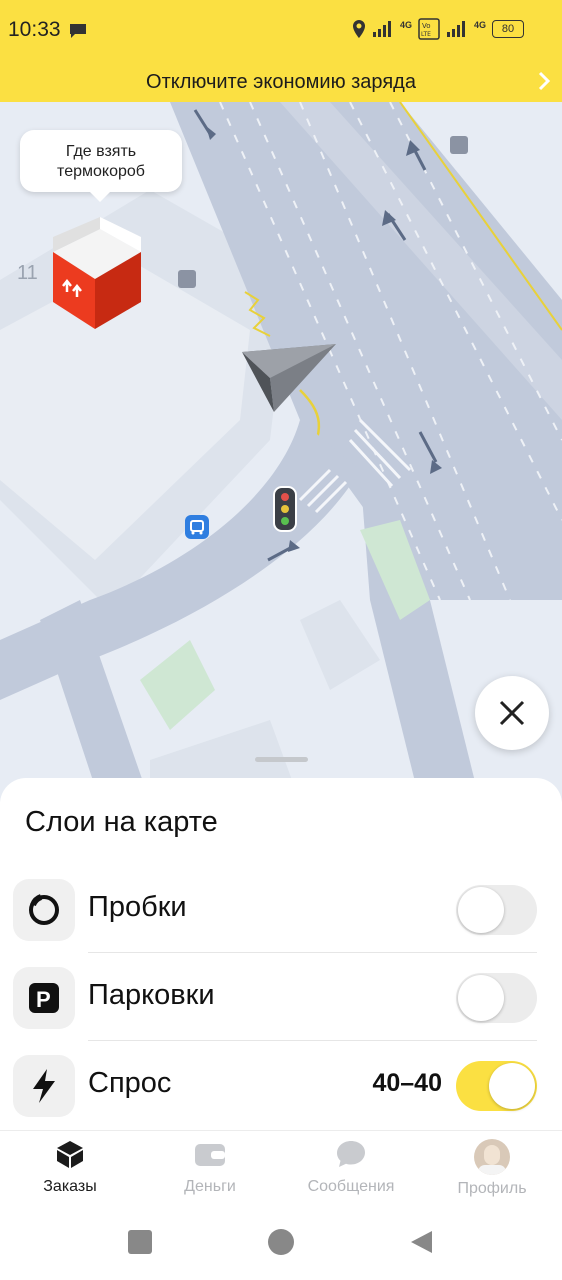 This screenshot has height=1280, width=562. Describe the element at coordinates (140, 1242) in the screenshot. I see `recent-apps-button` at that location.